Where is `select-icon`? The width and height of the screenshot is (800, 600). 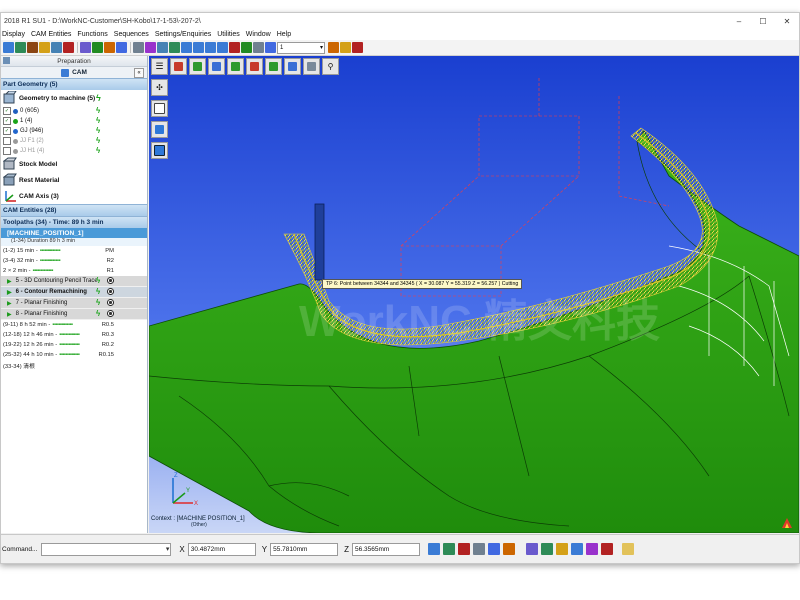
select-icon is located at coordinates (258, 47).